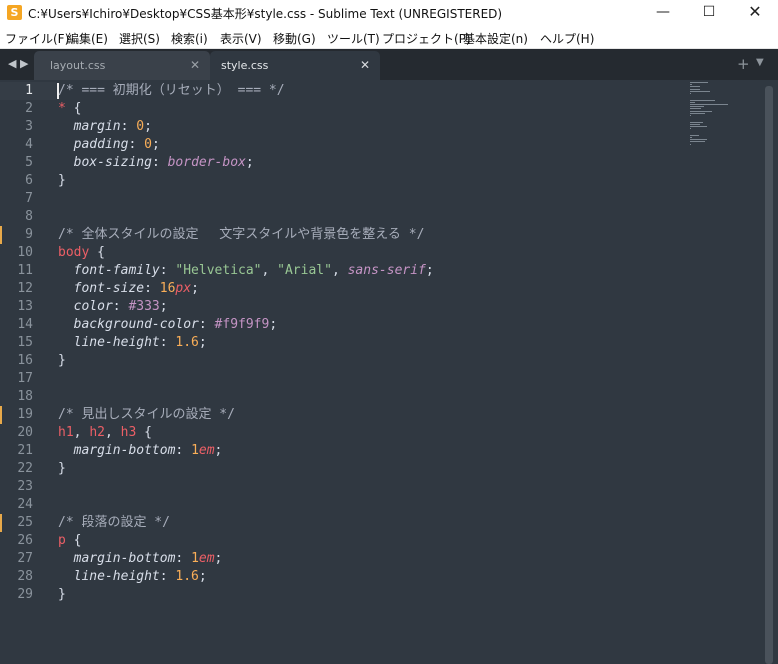 The height and width of the screenshot is (664, 778). What do you see at coordinates (25, 342) in the screenshot?
I see `line-number: 15` at bounding box center [25, 342].